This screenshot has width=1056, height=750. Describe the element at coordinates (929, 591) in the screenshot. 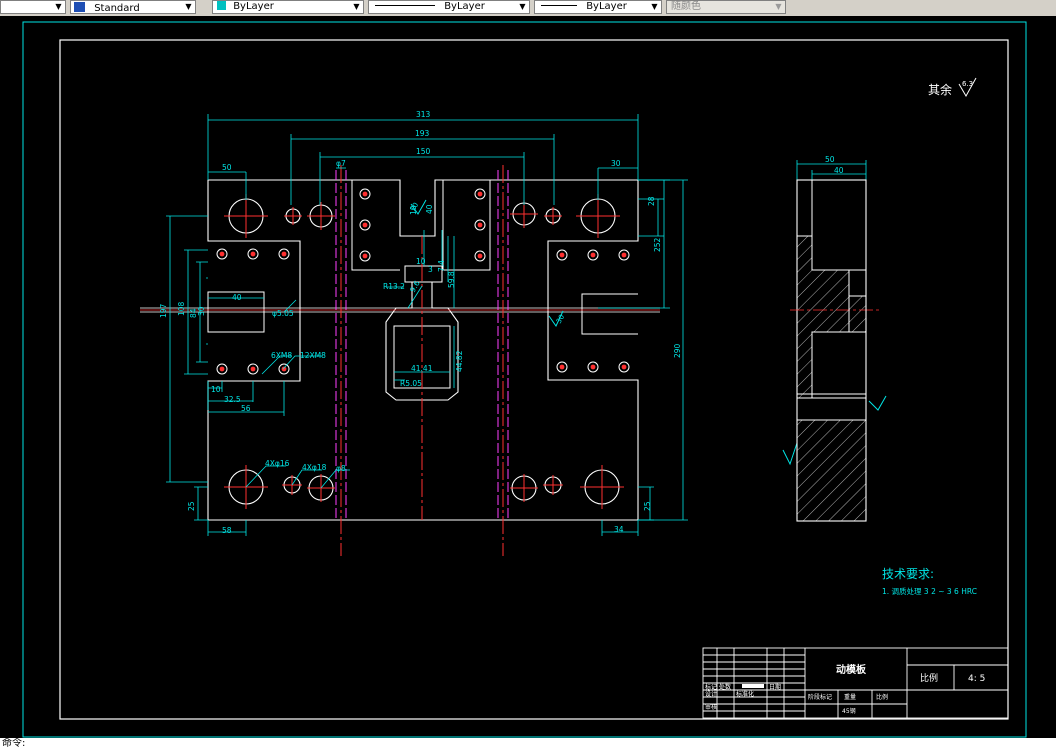

I see `tech-requirements-note: 1. 调质处理 3 2 ~ 3 6 HRC` at that location.